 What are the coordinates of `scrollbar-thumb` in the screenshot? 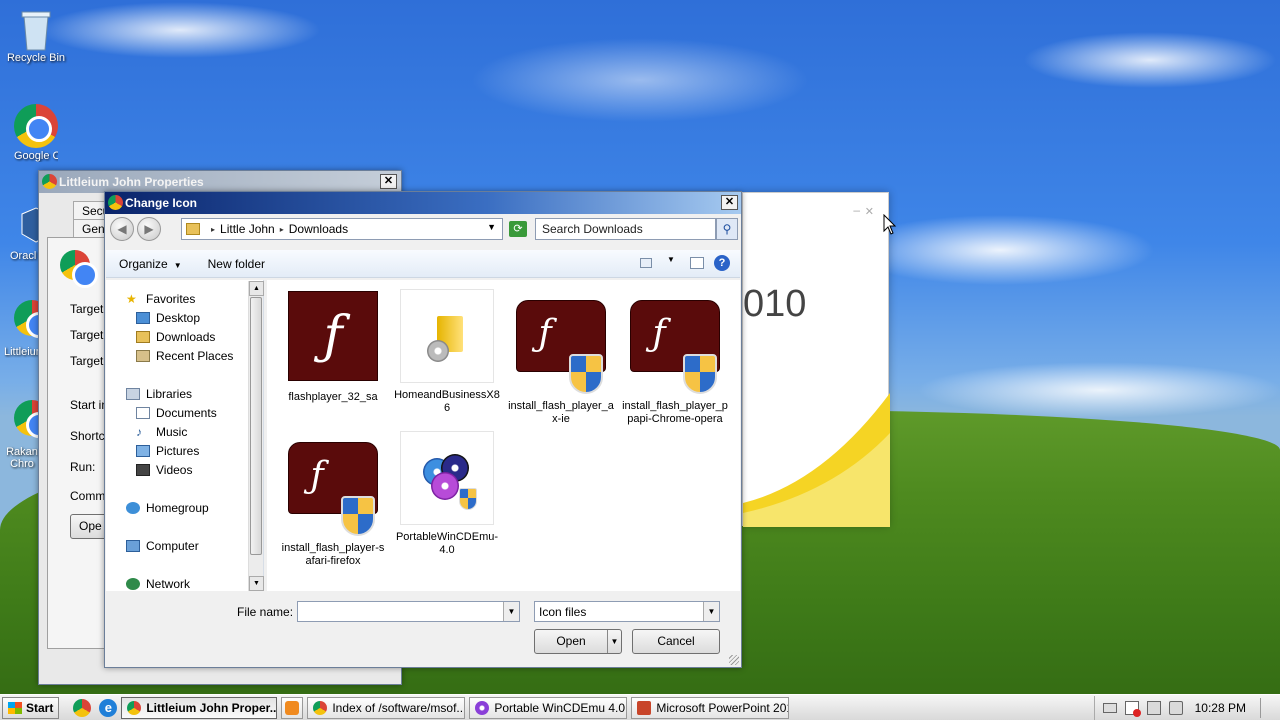 It's located at (256, 426).